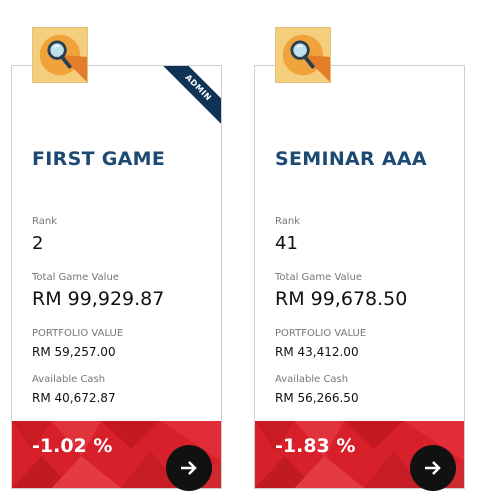 This screenshot has height=503, width=490. I want to click on available-cash-value: RM 40,672.87, so click(74, 398).